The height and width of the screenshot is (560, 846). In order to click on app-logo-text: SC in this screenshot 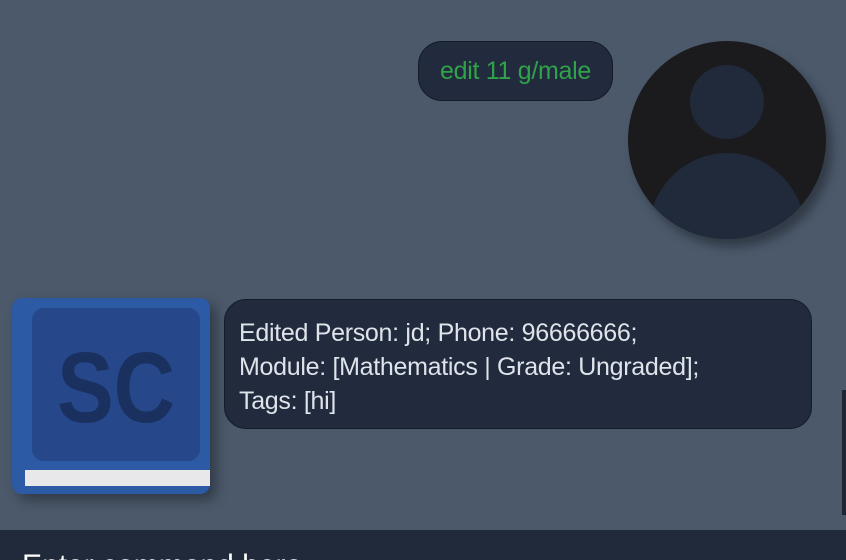, I will do `click(116, 387)`.